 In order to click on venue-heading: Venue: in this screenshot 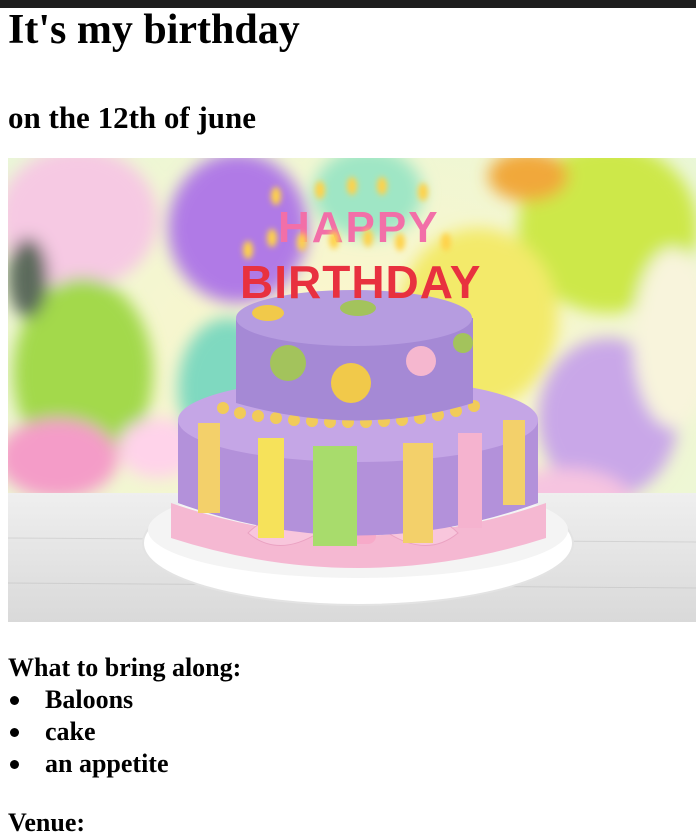, I will do `click(47, 822)`.